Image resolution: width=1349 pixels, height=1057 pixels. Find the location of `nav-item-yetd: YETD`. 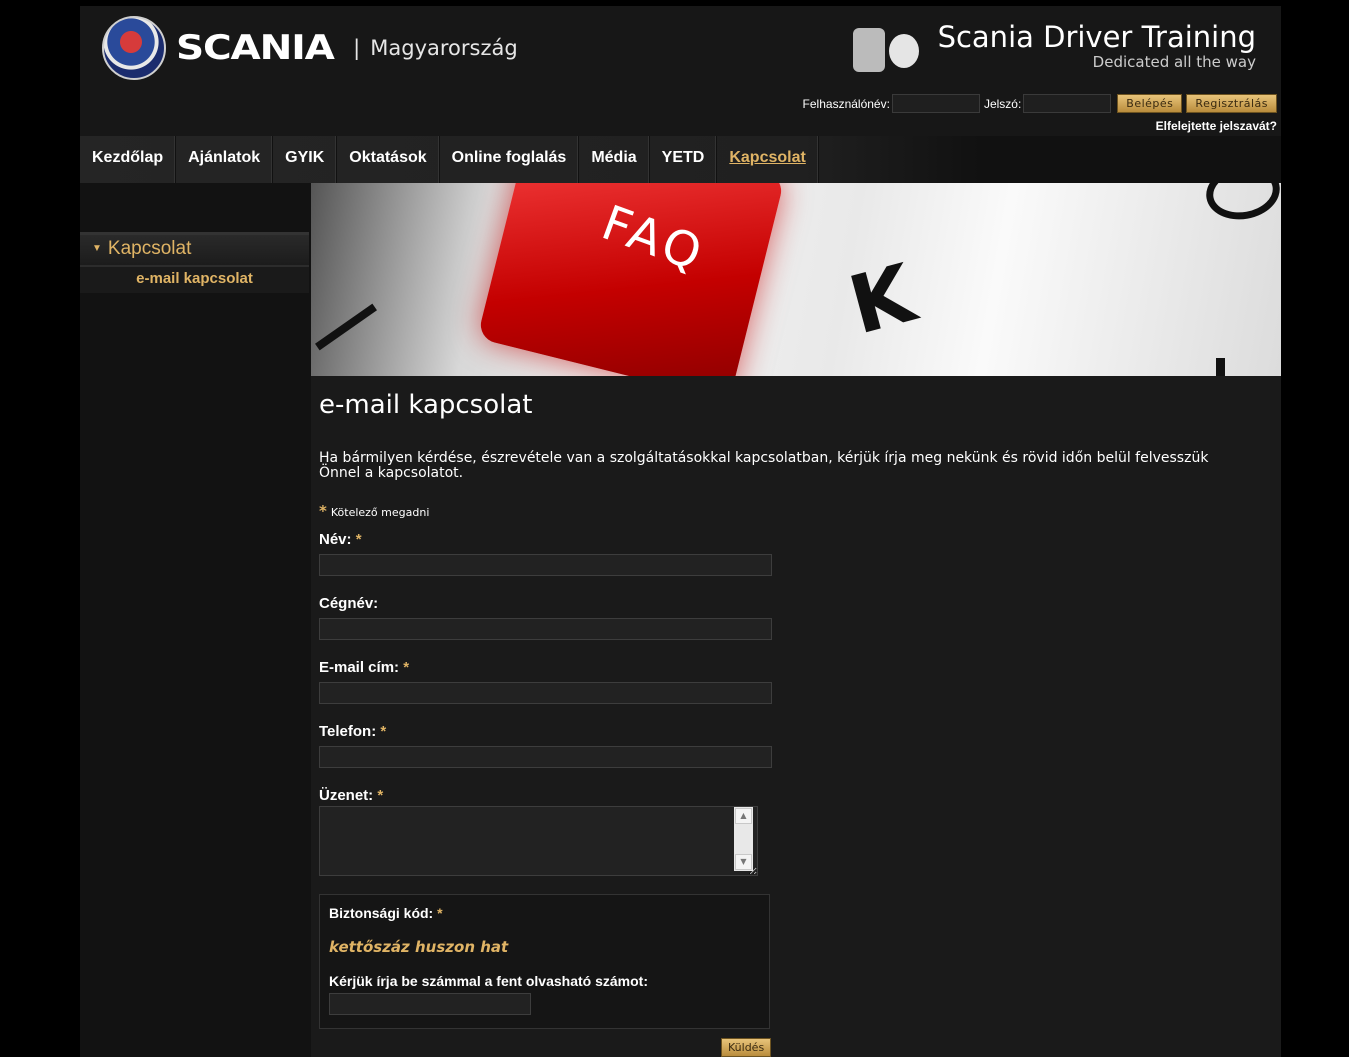

nav-item-yetd: YETD is located at coordinates (684, 159).